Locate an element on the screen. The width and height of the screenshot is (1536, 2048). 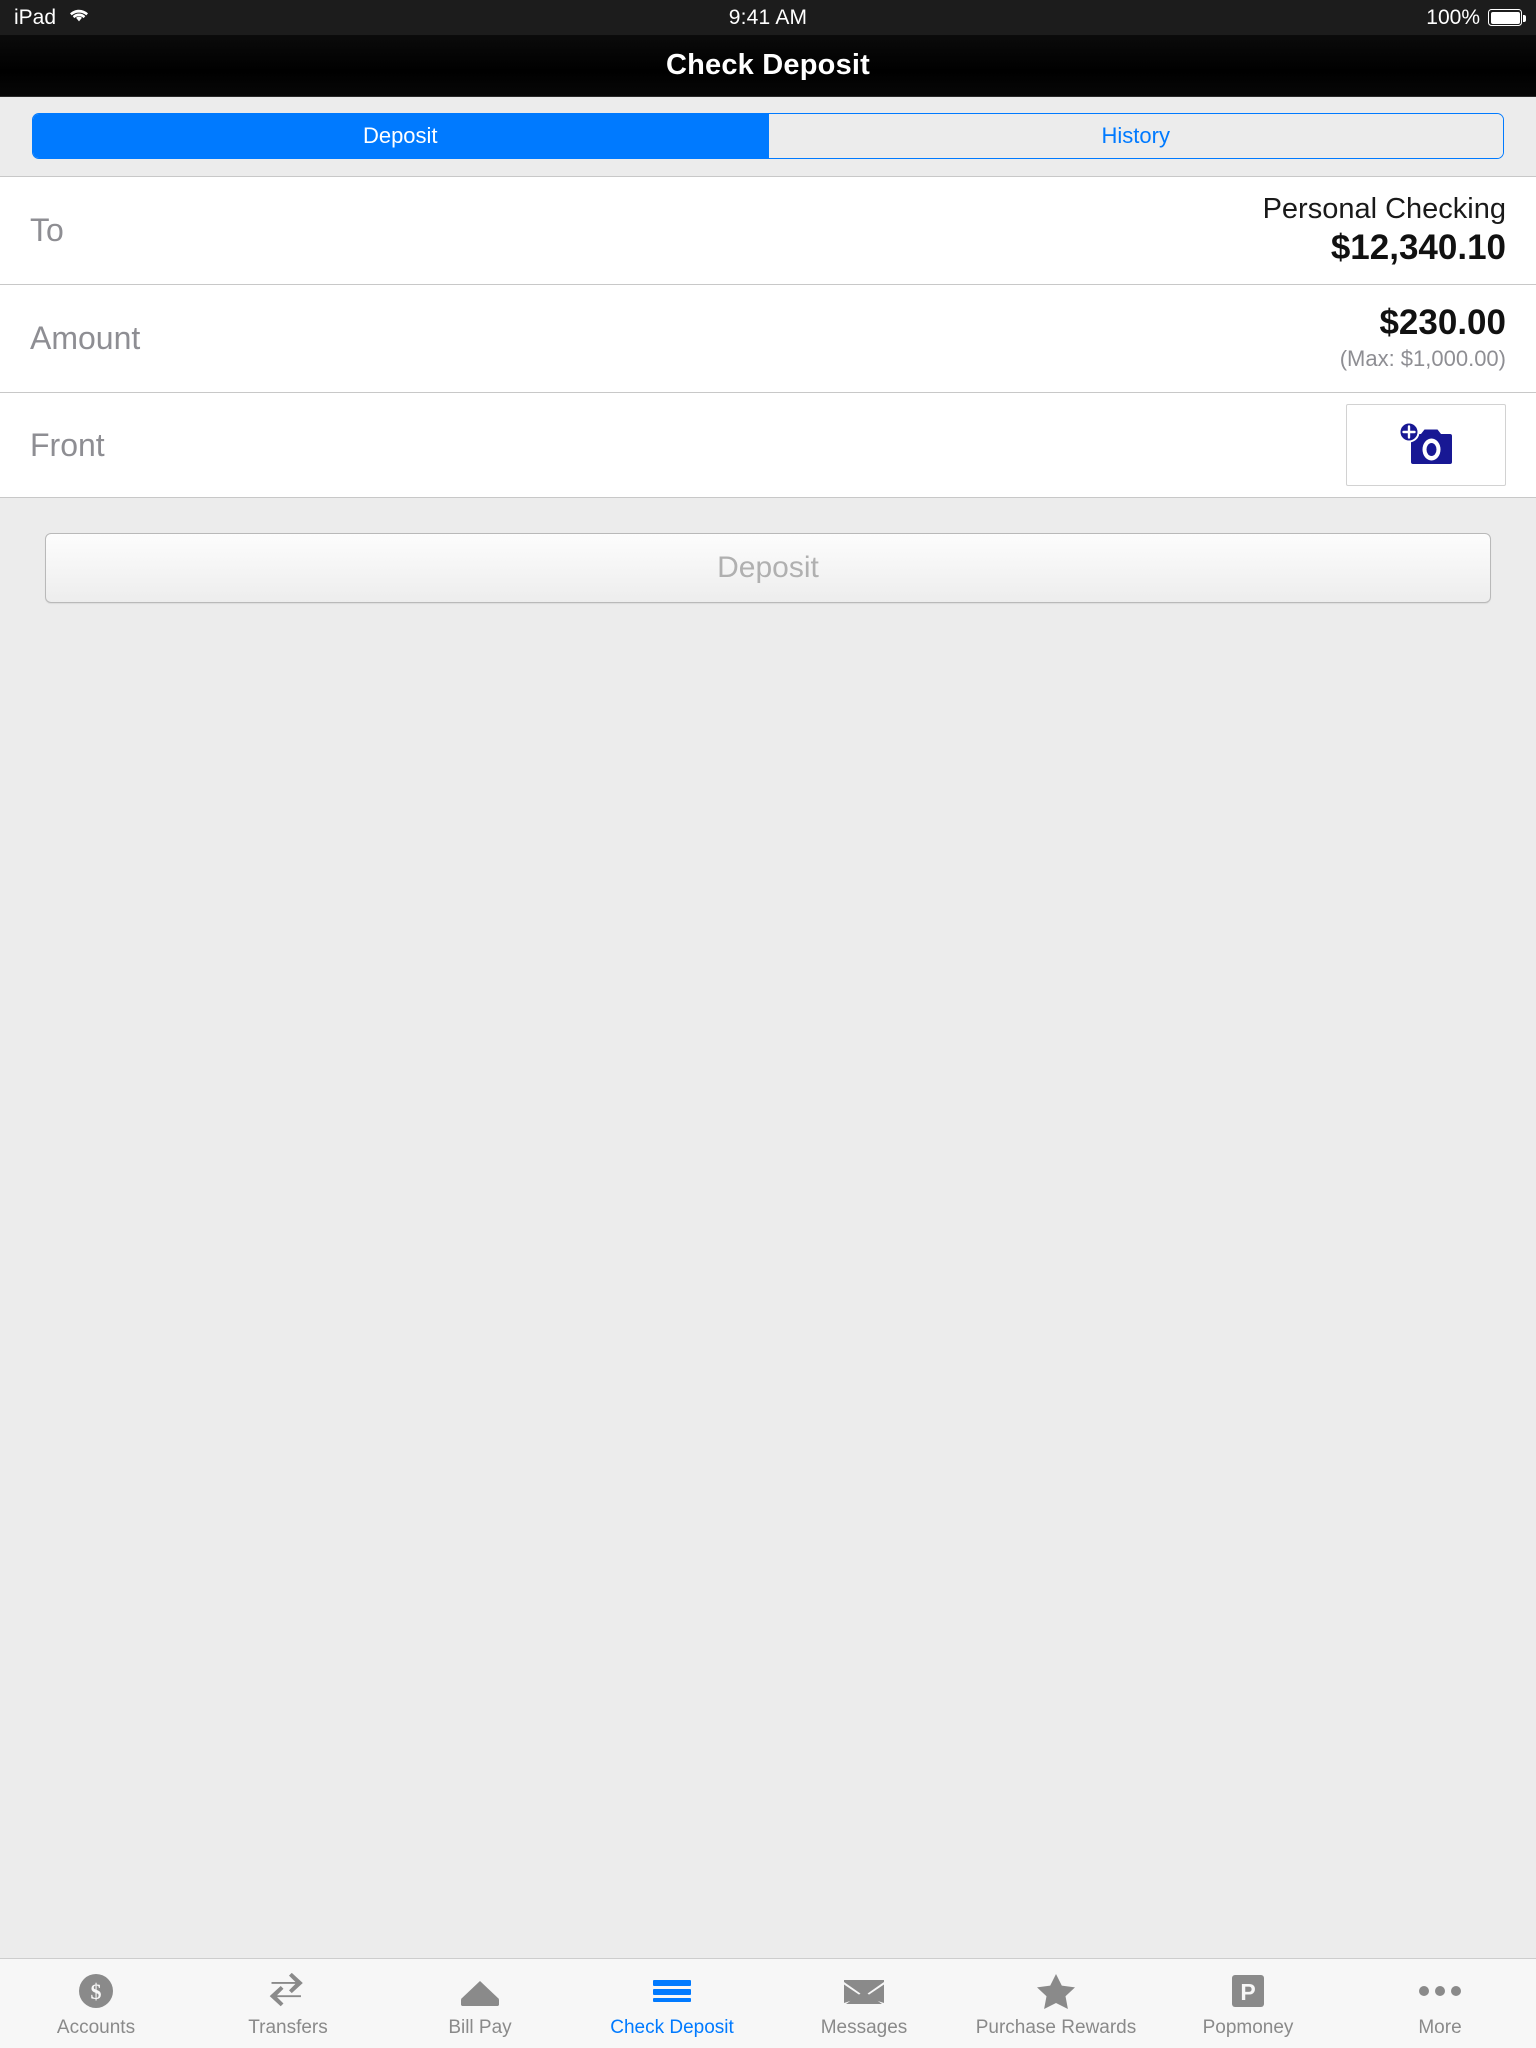
tab-bar-item-accounts: $ Accounts is located at coordinates (96, 2003).